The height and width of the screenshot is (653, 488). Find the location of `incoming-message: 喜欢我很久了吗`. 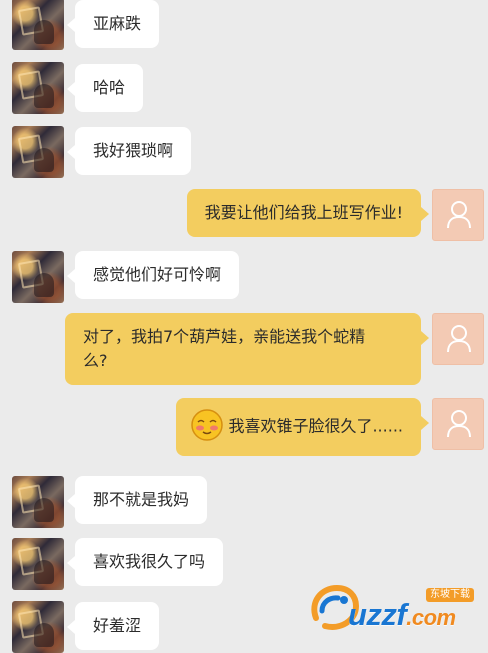

incoming-message: 喜欢我很久了吗 is located at coordinates (145, 562).